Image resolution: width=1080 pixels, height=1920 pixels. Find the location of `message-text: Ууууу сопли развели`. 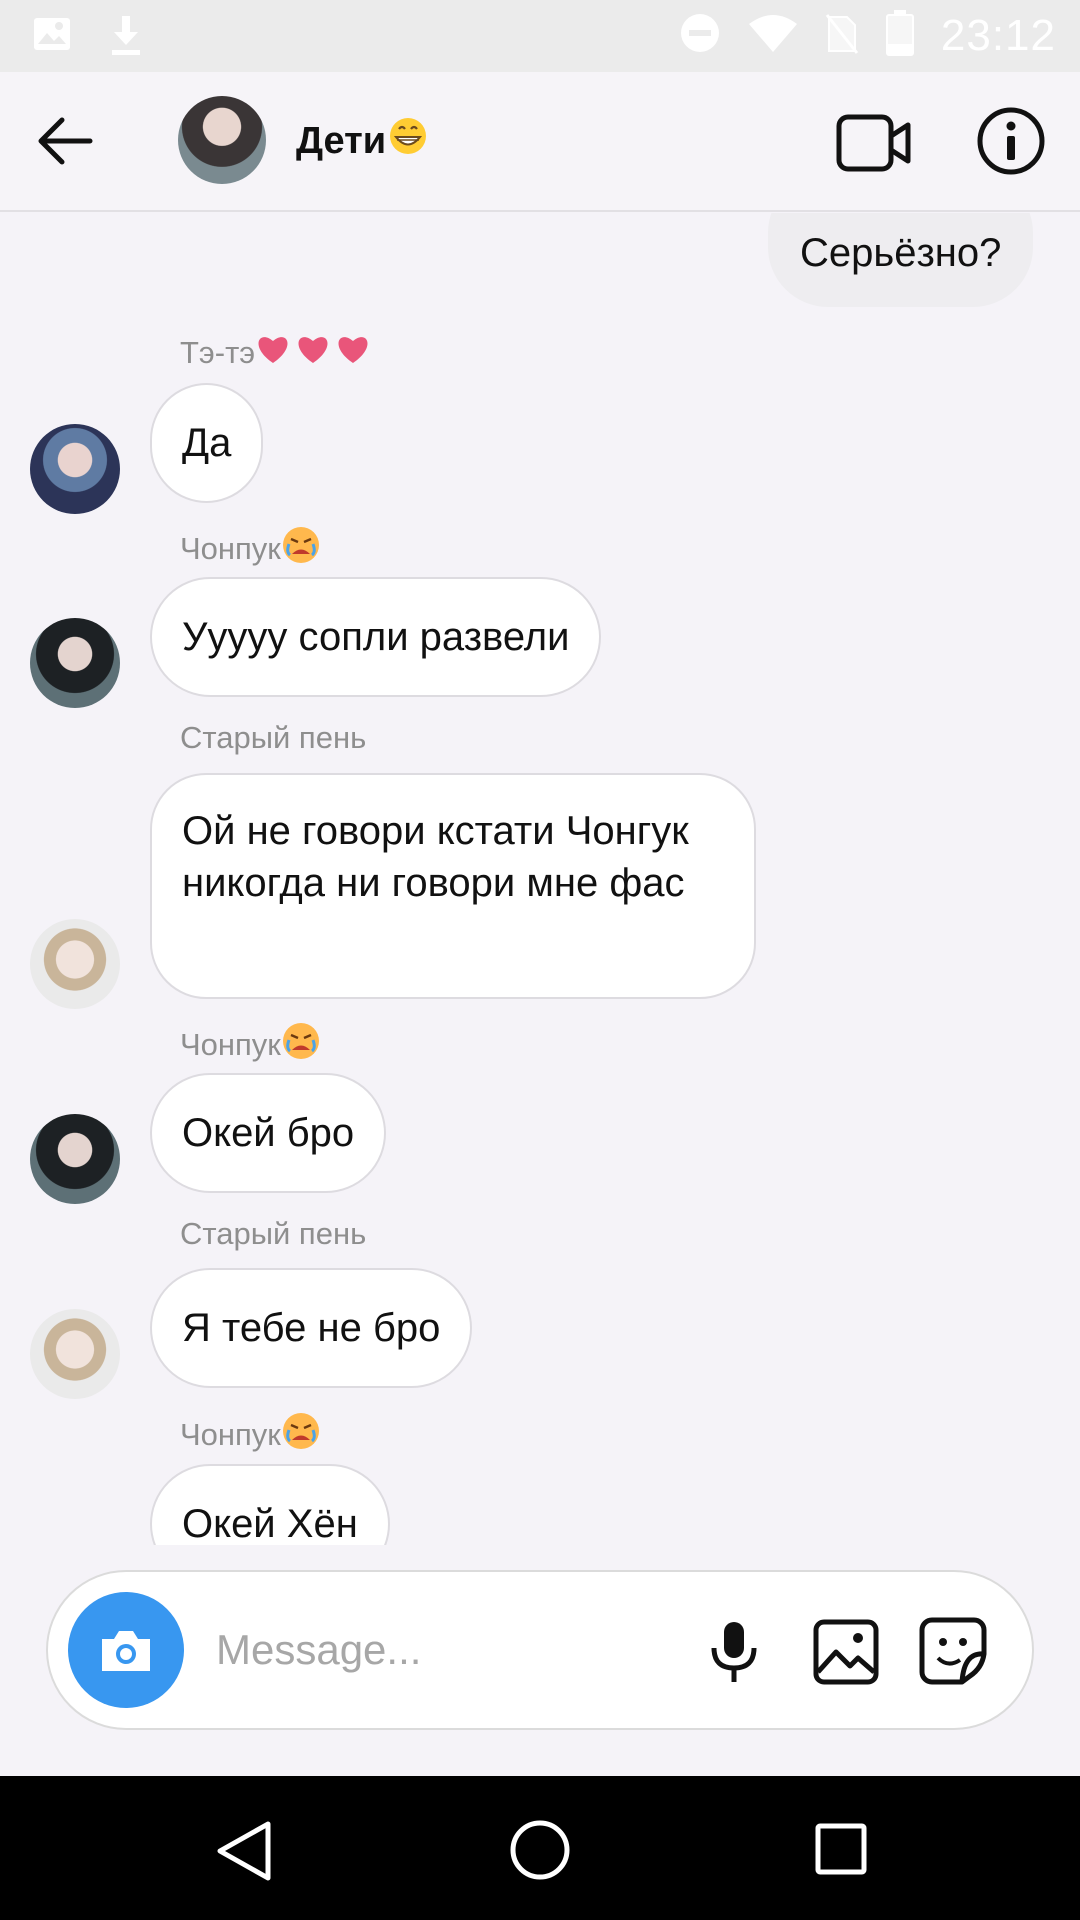

message-text: Ууууу сопли развели is located at coordinates (376, 637).